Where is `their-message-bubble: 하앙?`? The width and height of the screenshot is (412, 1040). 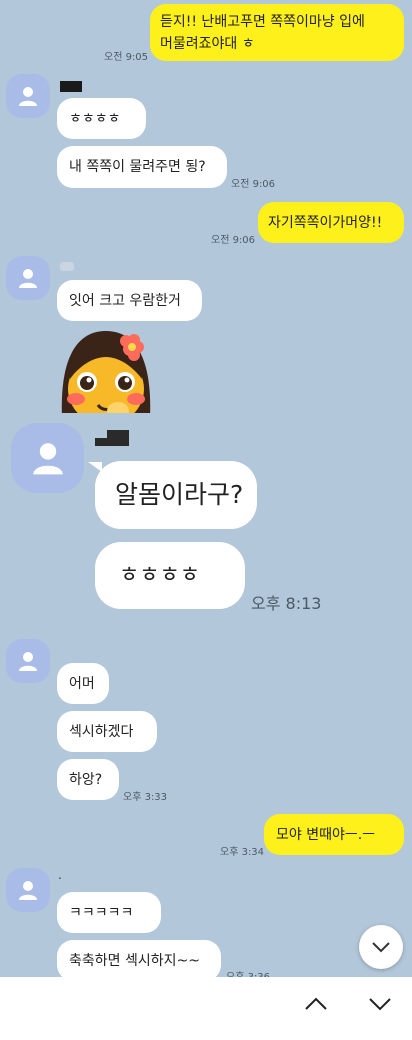 their-message-bubble: 하앙? is located at coordinates (88, 779).